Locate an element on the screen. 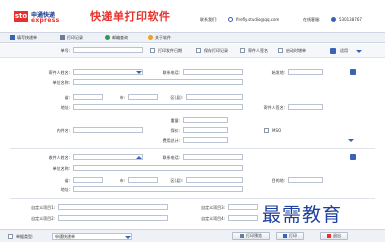 The height and width of the screenshot is (242, 385). declared-value-label: 保价: is located at coordinates (175, 130).